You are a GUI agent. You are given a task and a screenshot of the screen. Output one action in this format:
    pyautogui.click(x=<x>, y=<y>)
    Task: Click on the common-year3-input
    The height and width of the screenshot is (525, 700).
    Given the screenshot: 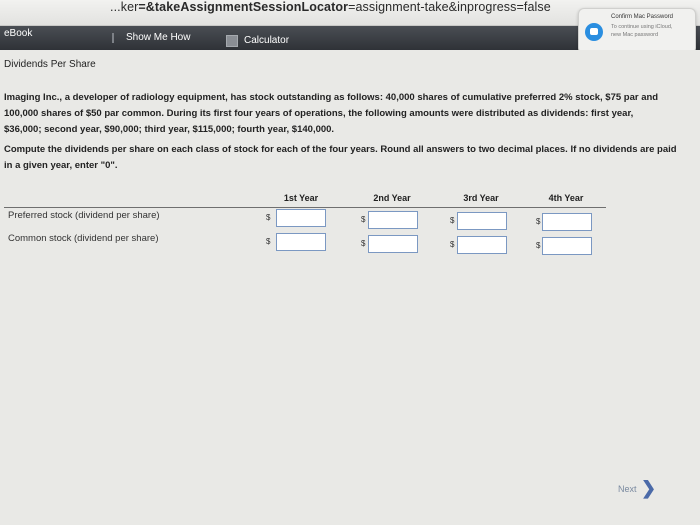 What is the action you would take?
    pyautogui.click(x=482, y=245)
    